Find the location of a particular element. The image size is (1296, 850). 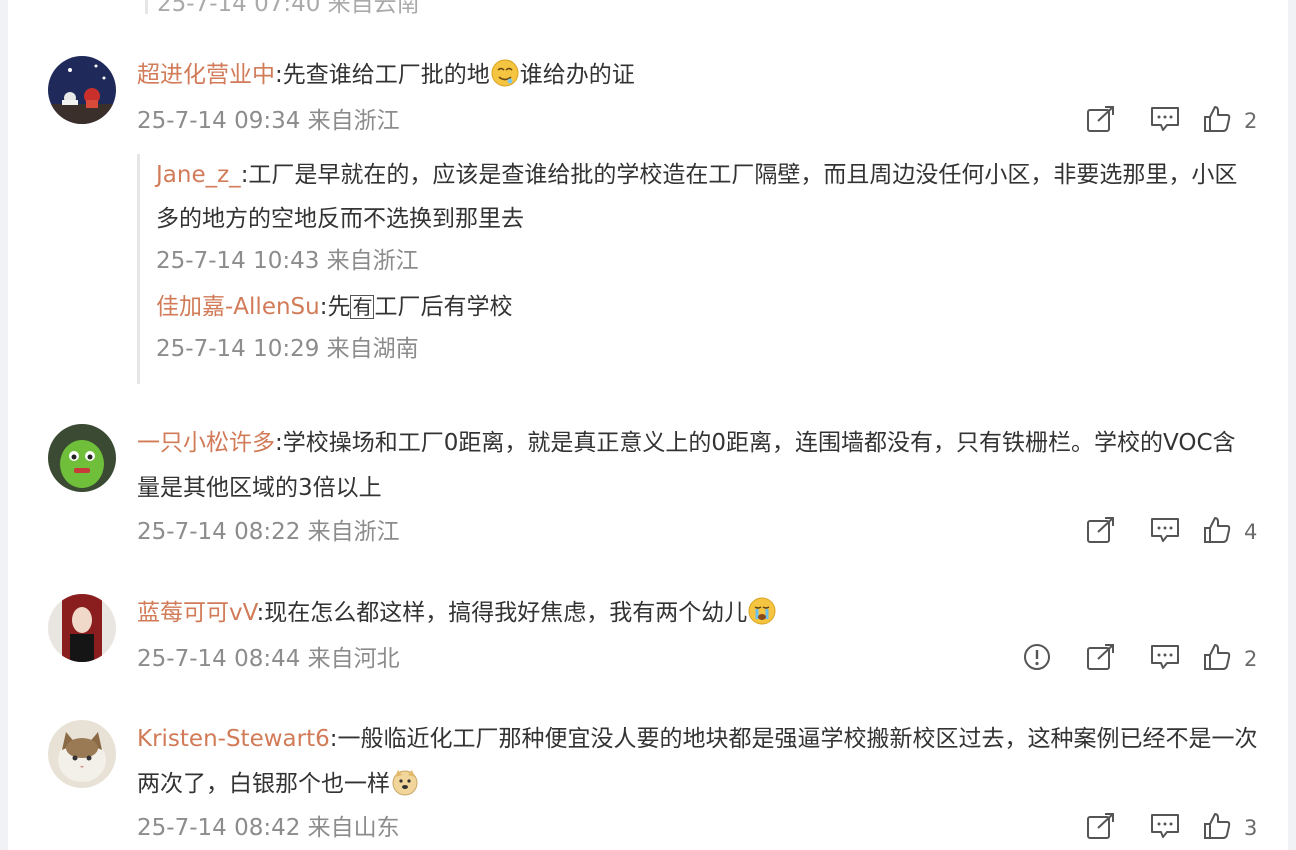

reply-divider is located at coordinates (146, 7).